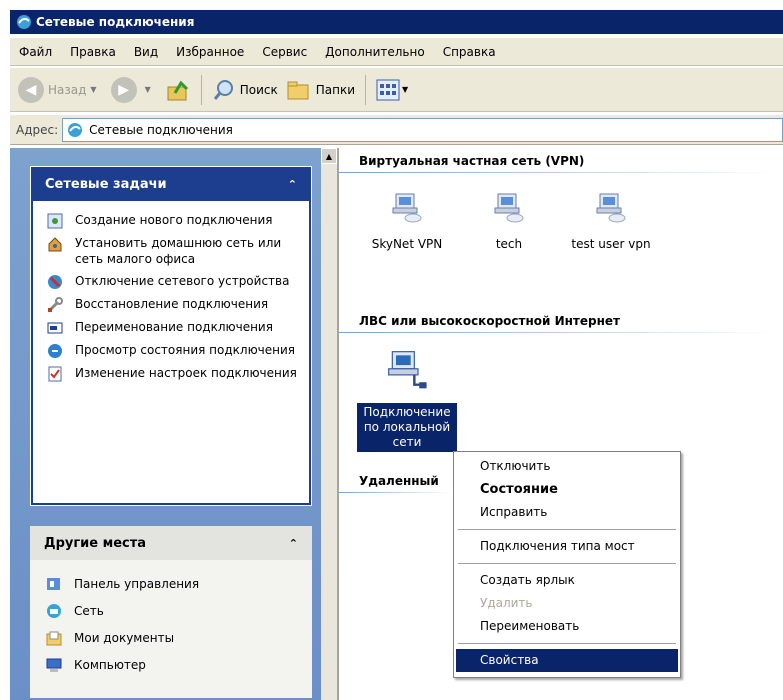 Image resolution: width=783 pixels, height=700 pixels. I want to click on address-bar: Адрес: Сетевые подключения, so click(396, 130).